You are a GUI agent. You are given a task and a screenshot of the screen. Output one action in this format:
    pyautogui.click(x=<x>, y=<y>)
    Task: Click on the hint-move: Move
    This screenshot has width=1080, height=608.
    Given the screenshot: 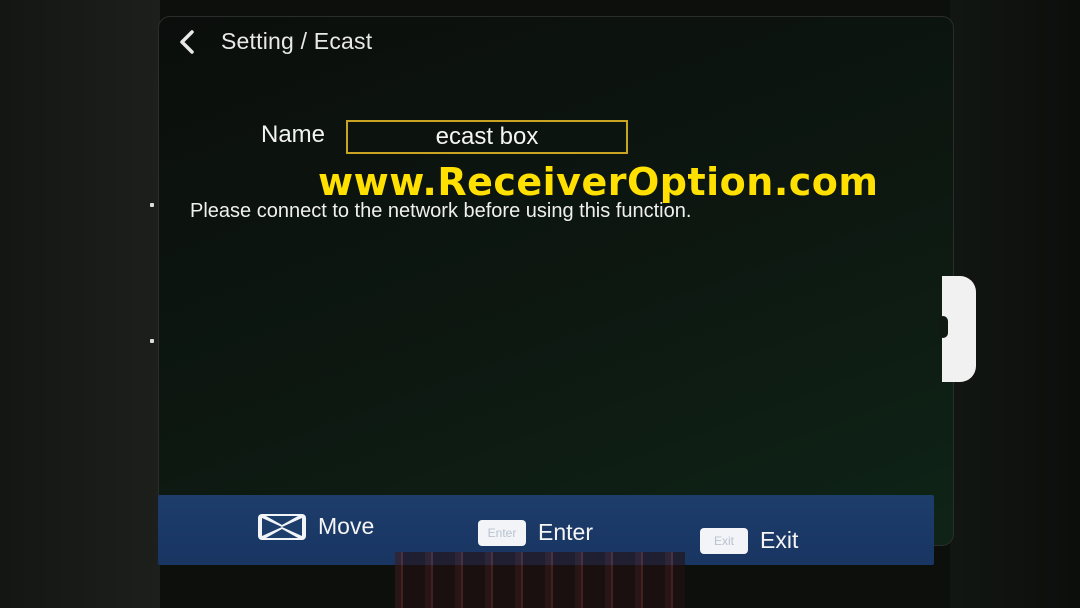 What is the action you would take?
    pyautogui.click(x=316, y=526)
    